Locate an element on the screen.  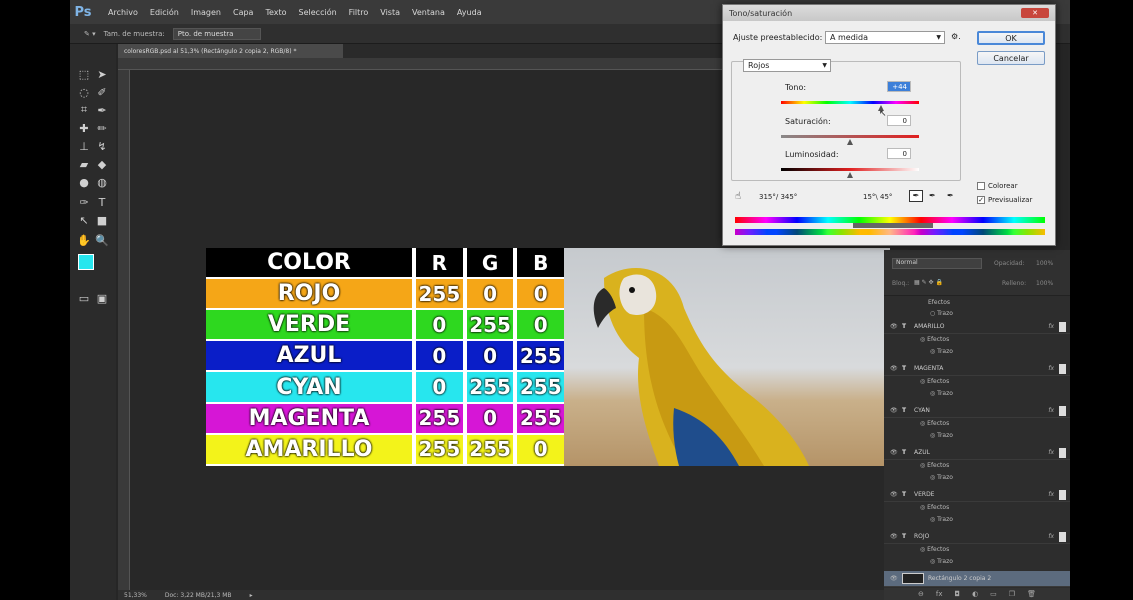
layer-row-verde: 👁 T VERDE fx is located at coordinates (977, 495).